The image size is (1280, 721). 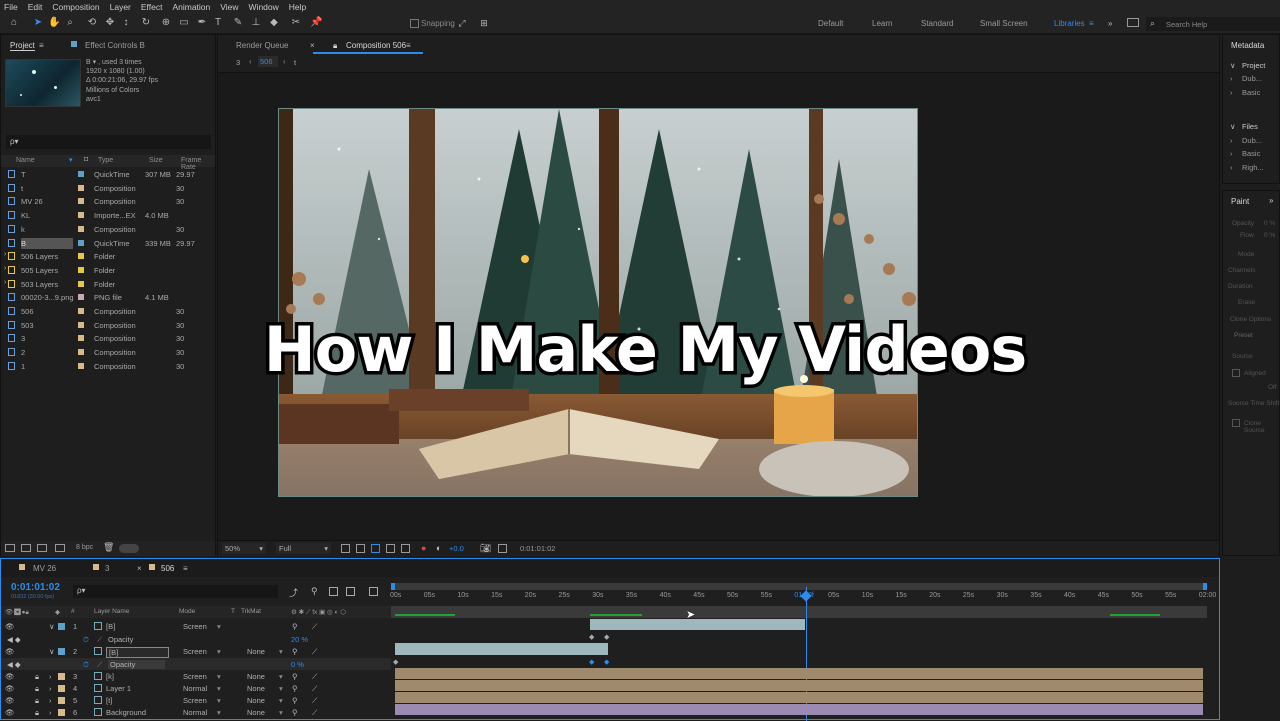 I want to click on thumbnail-slider, so click(x=129, y=548).